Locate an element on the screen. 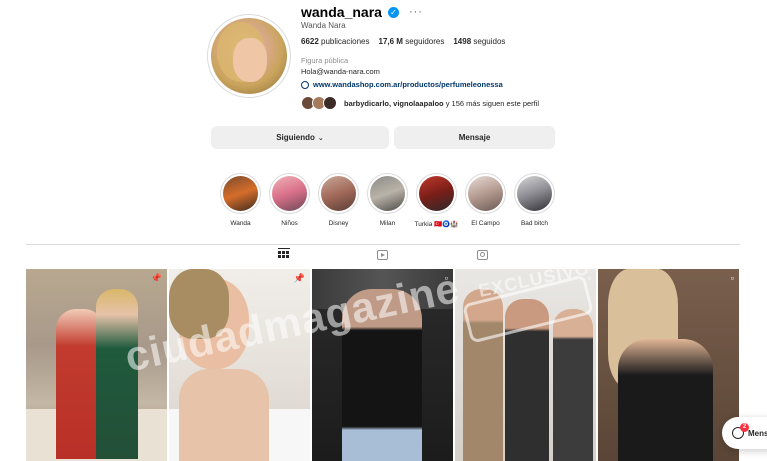 The image size is (767, 461). followed-by-names: barbydicarlo, vignolaapaloo is located at coordinates (394, 103).